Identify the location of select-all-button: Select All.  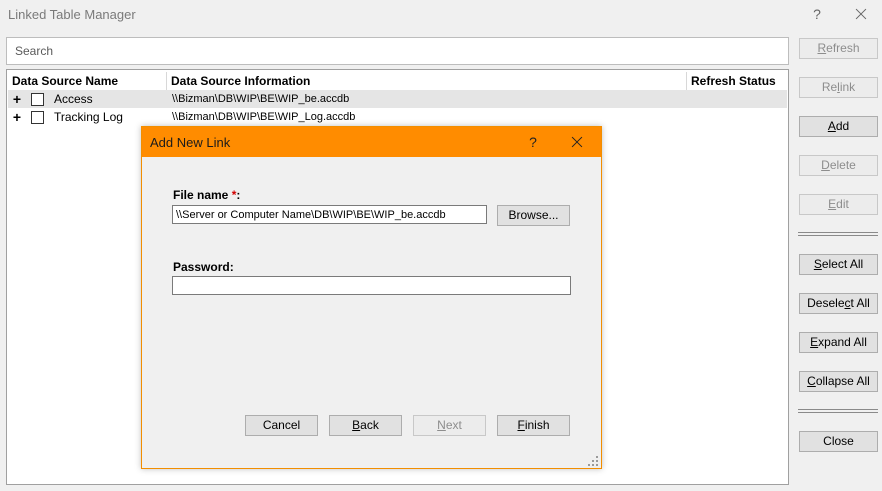
(838, 264).